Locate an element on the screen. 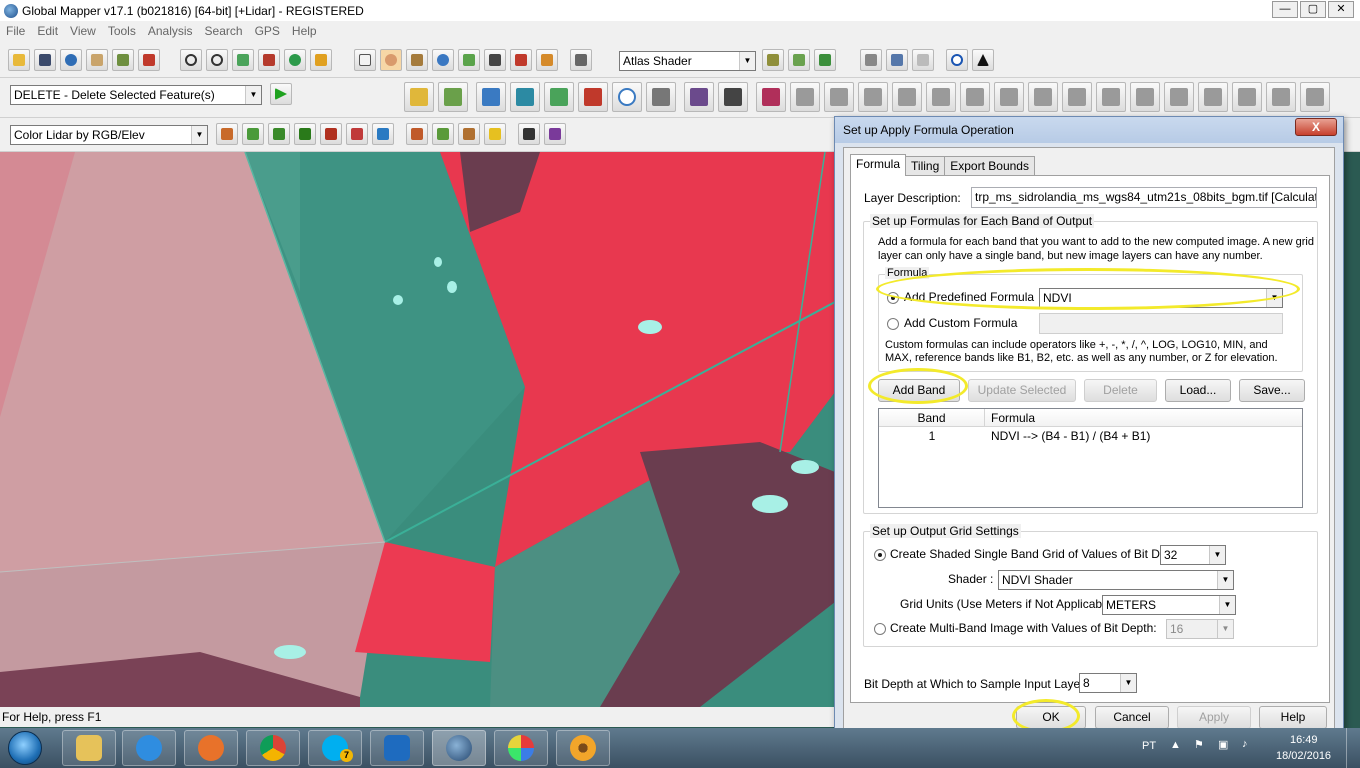 The height and width of the screenshot is (768, 1360). feature-info-icon is located at coordinates (443, 60).